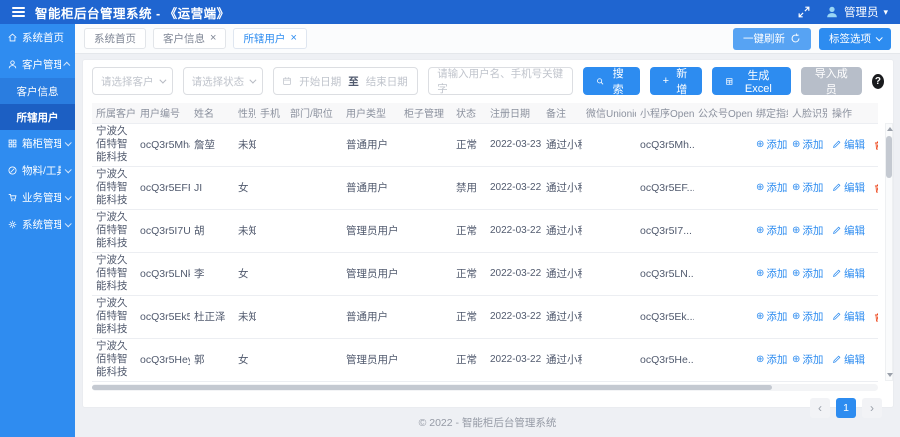 The height and width of the screenshot is (437, 900). What do you see at coordinates (245, 274) in the screenshot?
I see `cell-gender: 女` at bounding box center [245, 274].